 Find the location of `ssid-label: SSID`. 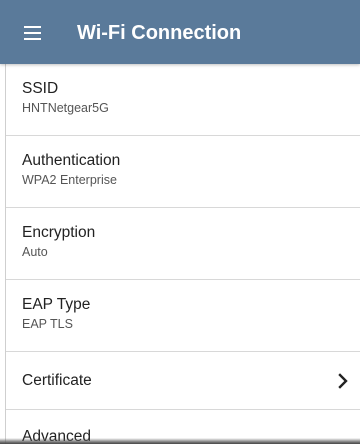

ssid-label: SSID is located at coordinates (40, 88).